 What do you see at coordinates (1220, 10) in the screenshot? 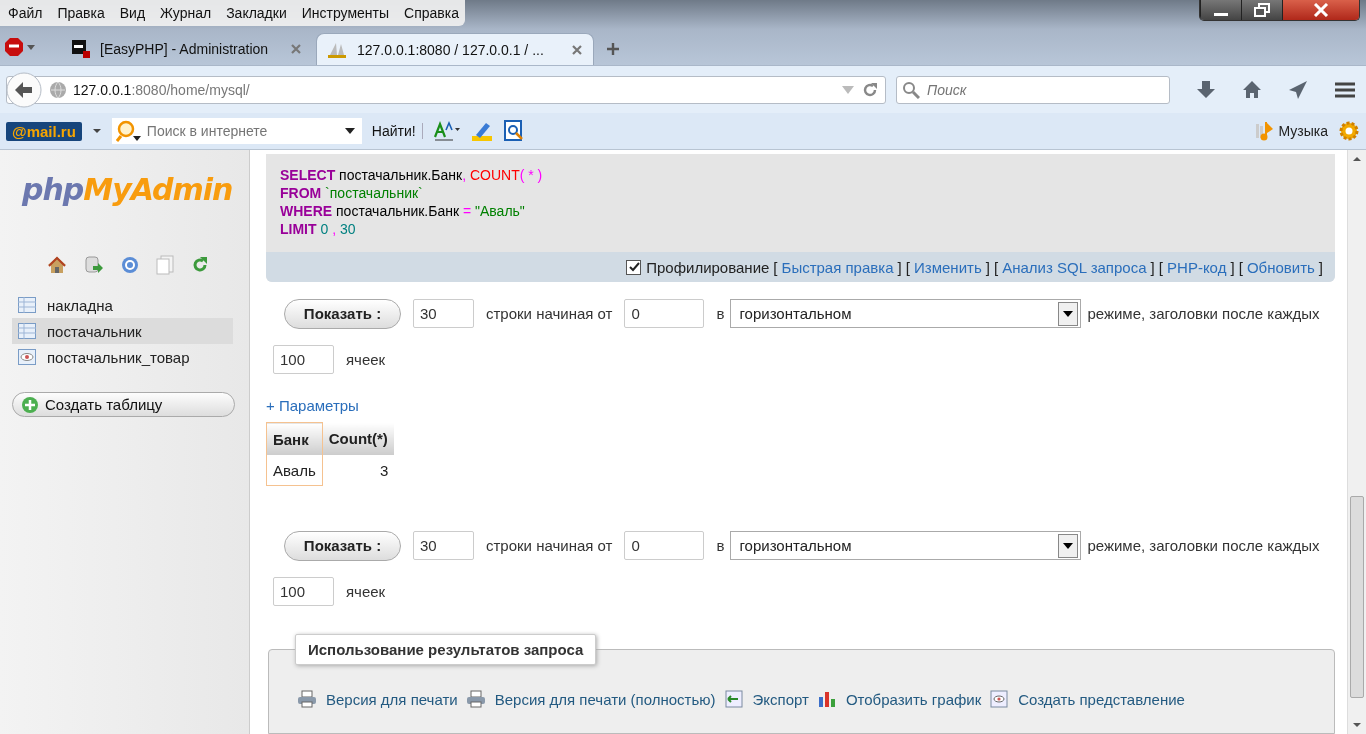
I see `minimize-button` at bounding box center [1220, 10].